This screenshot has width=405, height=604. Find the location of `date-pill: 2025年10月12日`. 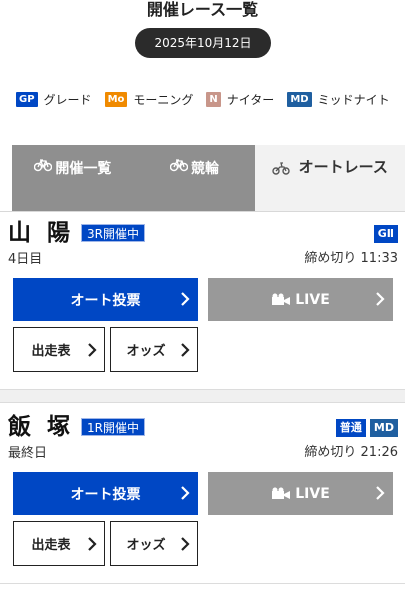

date-pill: 2025年10月12日 is located at coordinates (203, 43).